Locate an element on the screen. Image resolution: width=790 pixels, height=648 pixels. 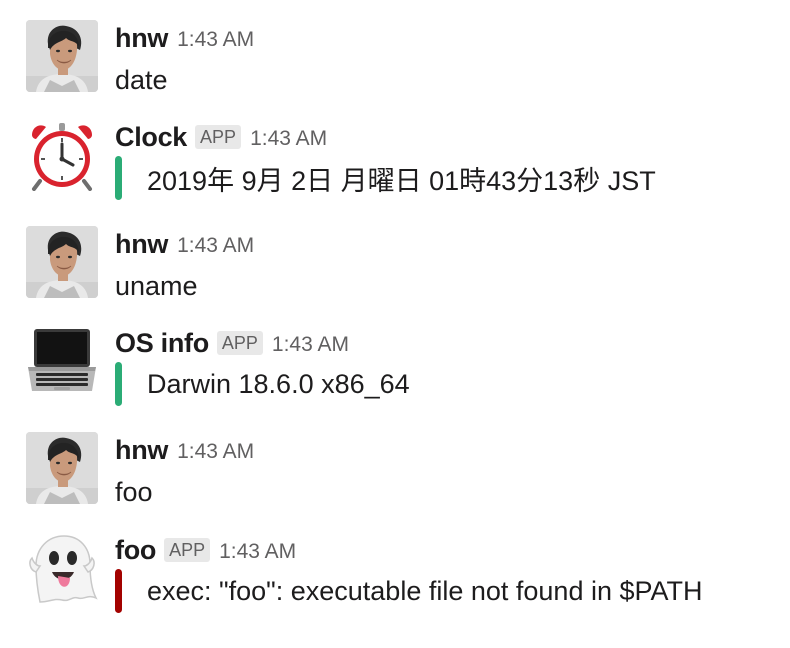
alarm-clock-icon is located at coordinates (62, 155).